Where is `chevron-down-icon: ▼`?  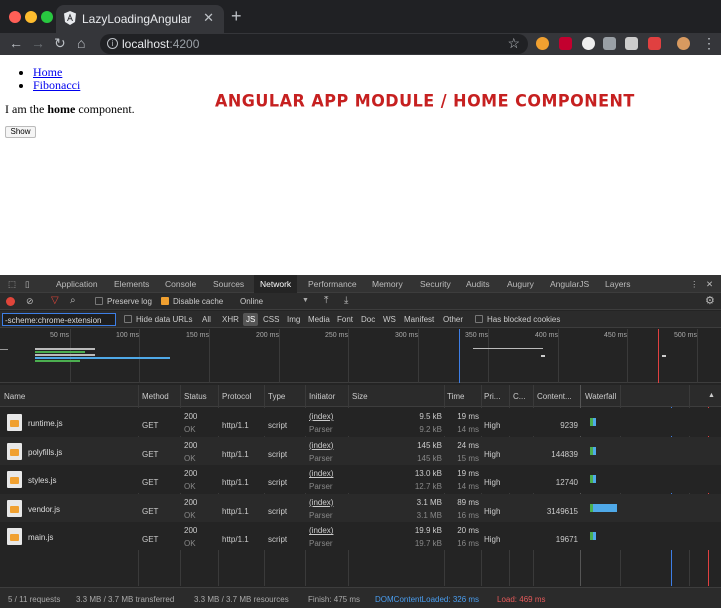 chevron-down-icon: ▼ is located at coordinates (305, 300).